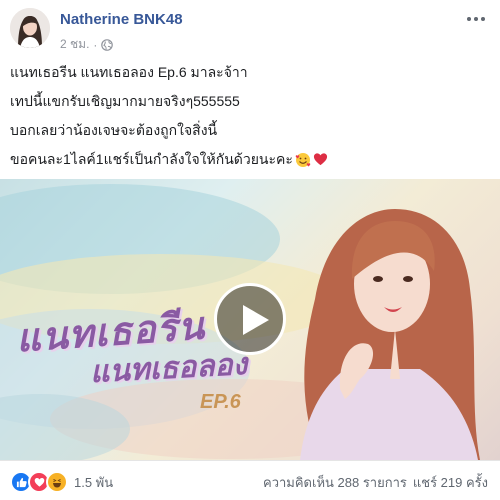 This screenshot has width=500, height=500. What do you see at coordinates (30, 28) in the screenshot?
I see `avatar` at bounding box center [30, 28].